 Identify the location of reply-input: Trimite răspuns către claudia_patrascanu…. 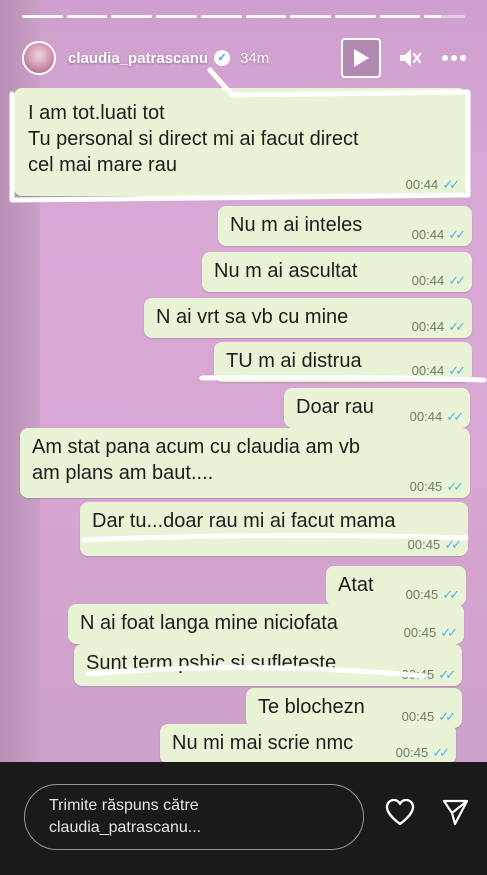
(194, 817).